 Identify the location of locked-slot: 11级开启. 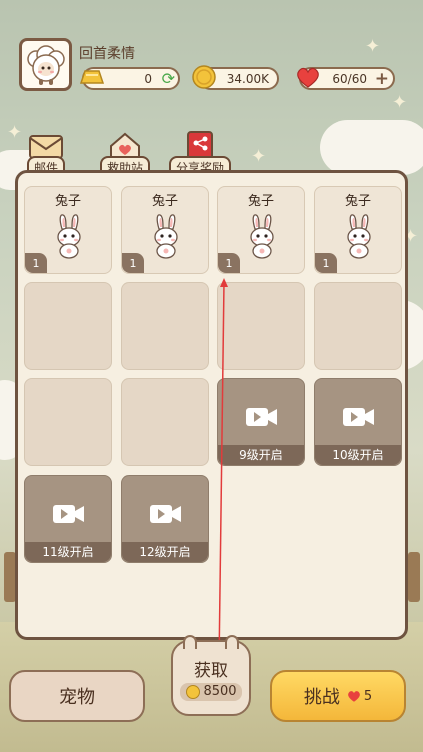
(68, 519).